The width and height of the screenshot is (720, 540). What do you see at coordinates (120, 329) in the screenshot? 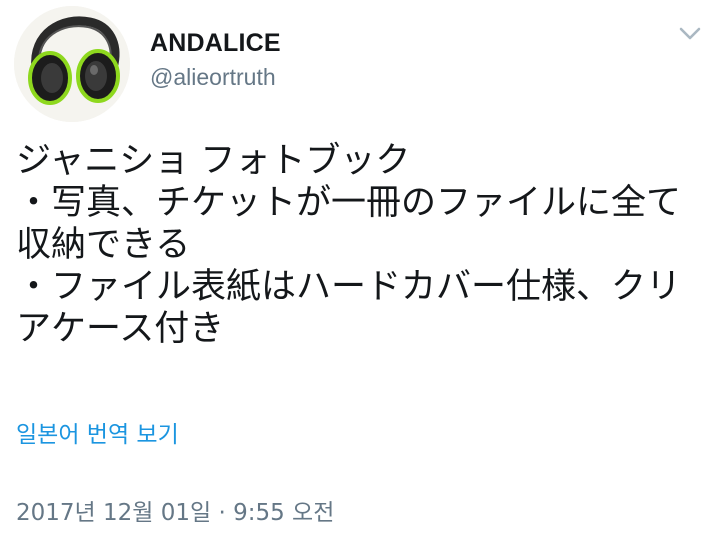
I see `tweet-text-line: アケース付き` at bounding box center [120, 329].